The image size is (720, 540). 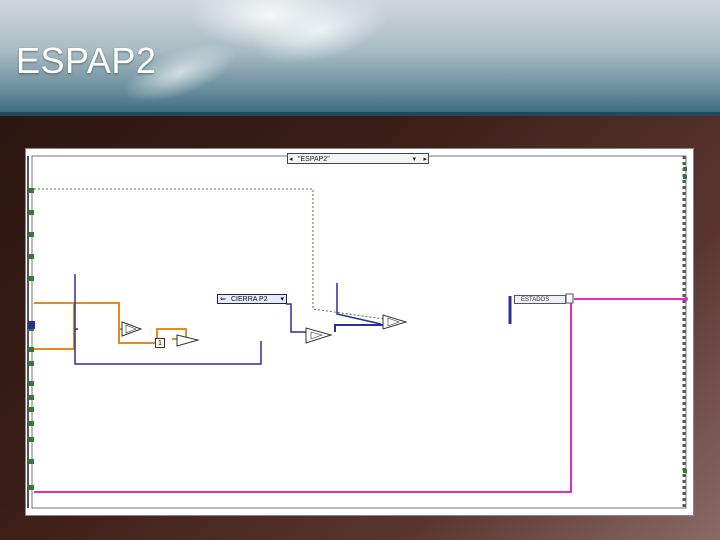 I want to click on node-select, so click(x=319, y=335).